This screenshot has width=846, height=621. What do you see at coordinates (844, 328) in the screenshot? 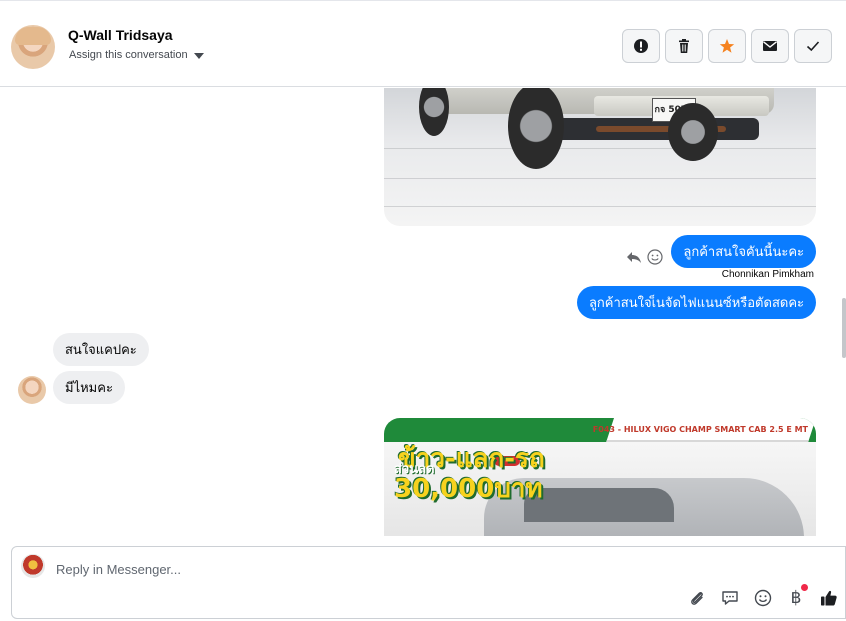
I see `thread-scrollbar` at bounding box center [844, 328].